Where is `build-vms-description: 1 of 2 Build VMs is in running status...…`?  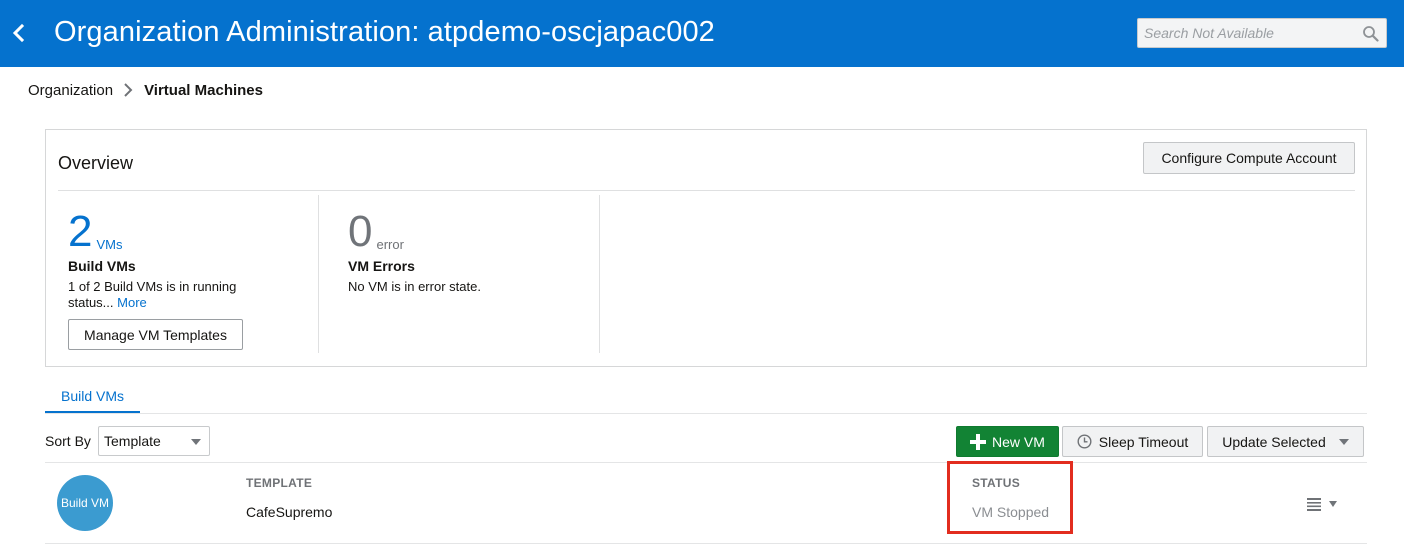 build-vms-description: 1 of 2 Build VMs is in running status...… is located at coordinates (188, 295).